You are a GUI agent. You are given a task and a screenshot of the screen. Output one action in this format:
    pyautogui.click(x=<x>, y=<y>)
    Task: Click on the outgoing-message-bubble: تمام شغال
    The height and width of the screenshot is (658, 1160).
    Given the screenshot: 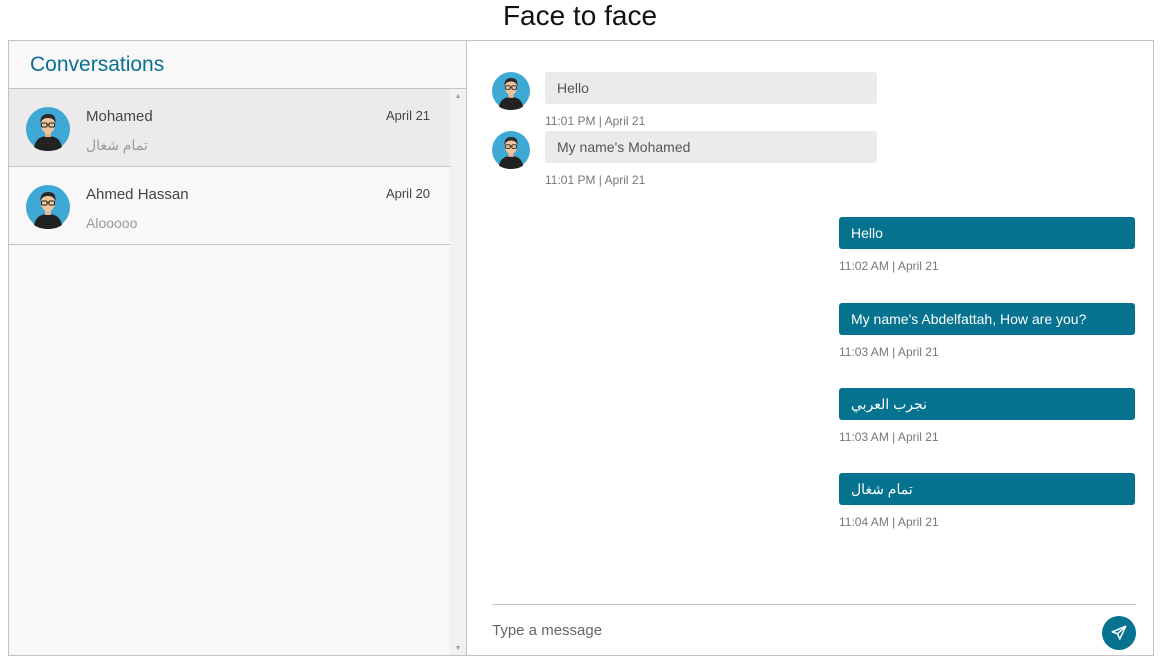 What is the action you would take?
    pyautogui.click(x=987, y=489)
    